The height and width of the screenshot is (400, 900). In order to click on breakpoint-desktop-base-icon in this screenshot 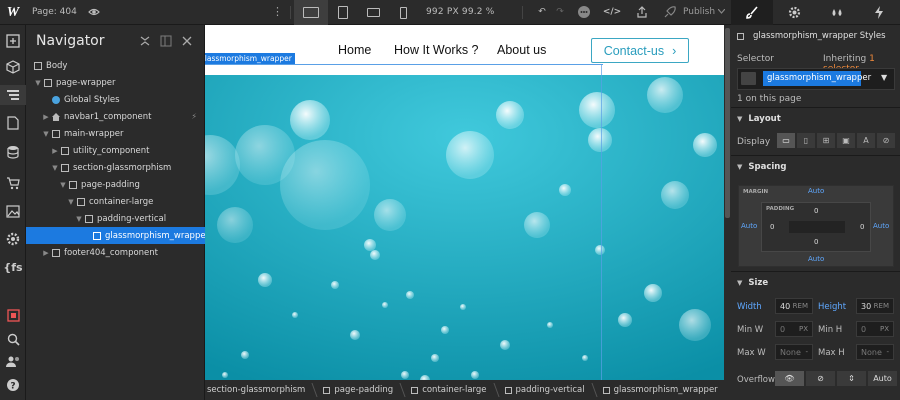, I will do `click(311, 12)`.